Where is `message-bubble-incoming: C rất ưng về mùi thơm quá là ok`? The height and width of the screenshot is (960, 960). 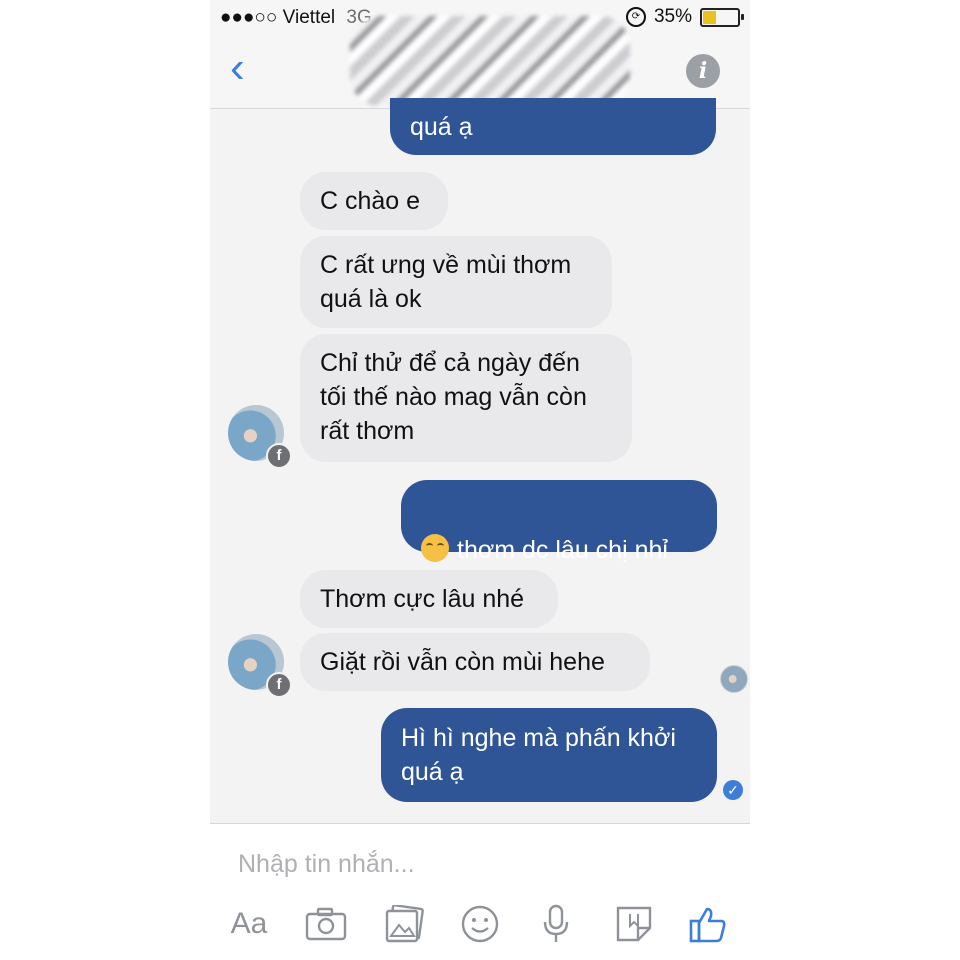 message-bubble-incoming: C rất ưng về mùi thơm quá là ok is located at coordinates (456, 282).